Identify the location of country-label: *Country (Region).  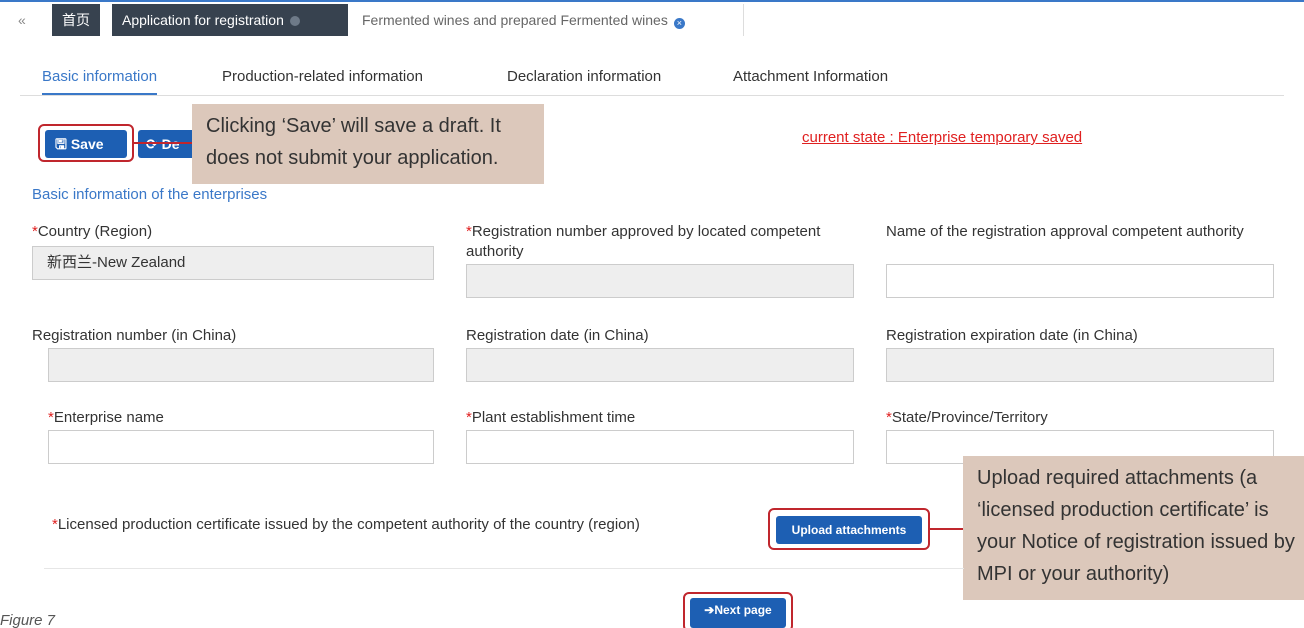
(92, 232).